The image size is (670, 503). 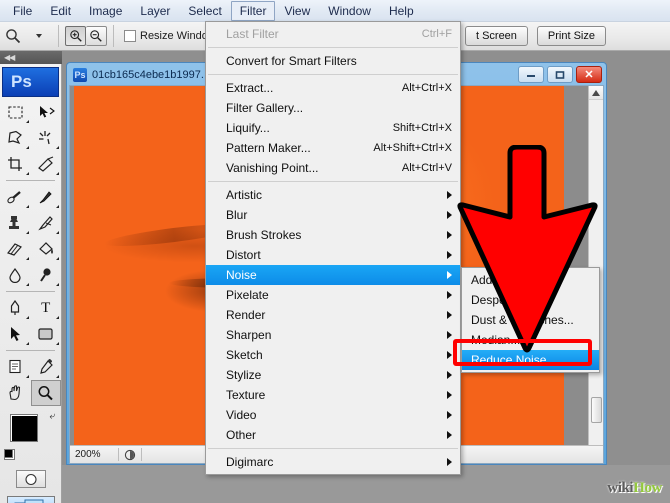 What do you see at coordinates (247, 295) in the screenshot?
I see `menuitem-label: Pixelate` at bounding box center [247, 295].